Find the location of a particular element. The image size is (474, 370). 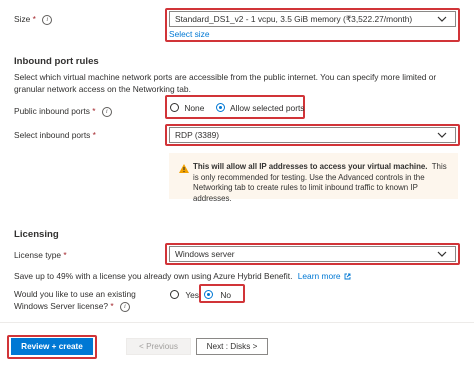

select-inbound-ports-label-text: Select inbound ports is located at coordinates (52, 135).